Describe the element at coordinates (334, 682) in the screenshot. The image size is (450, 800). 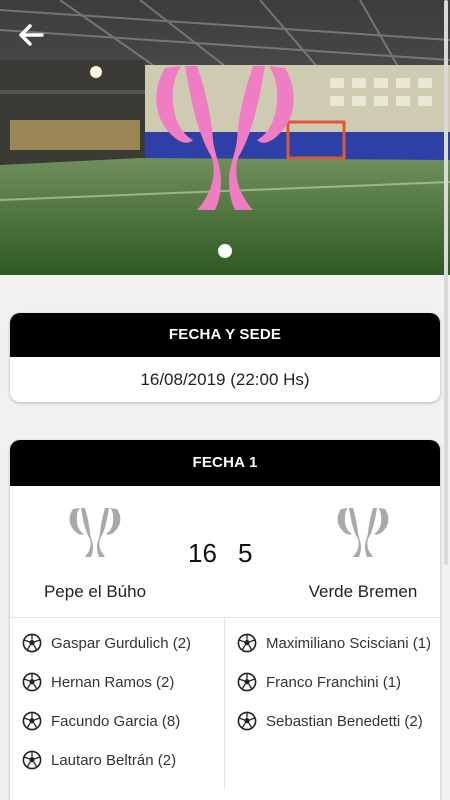
I see `scorer-name: Franco Franchini (1)` at that location.